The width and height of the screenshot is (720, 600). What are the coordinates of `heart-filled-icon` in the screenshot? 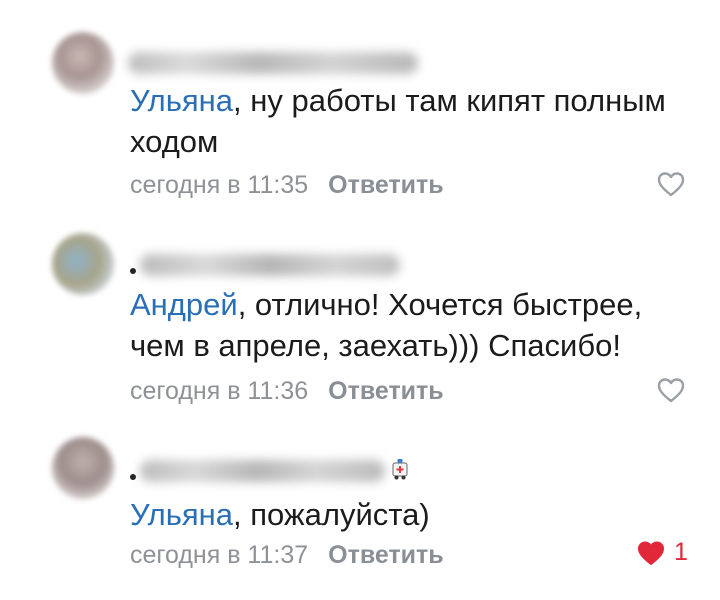 It's located at (651, 553).